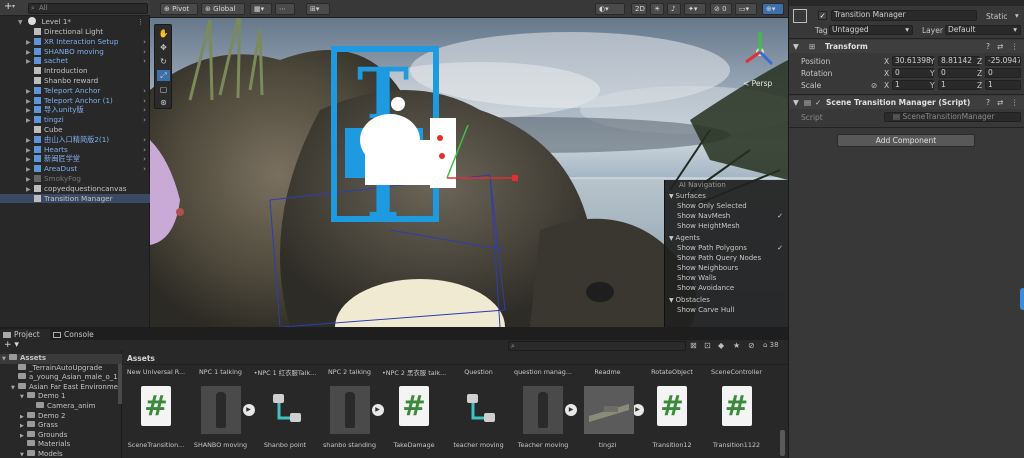  I want to click on folder-tree-item: a_young_Asian_male_o_1, so click(61, 378).